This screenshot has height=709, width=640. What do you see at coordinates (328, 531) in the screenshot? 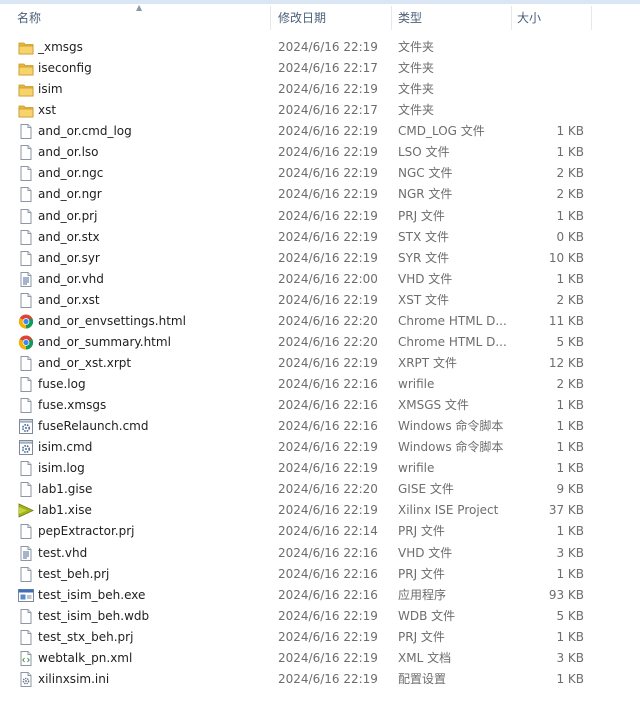
I see `file-modified-date: 2024/6/16 22:14` at bounding box center [328, 531].